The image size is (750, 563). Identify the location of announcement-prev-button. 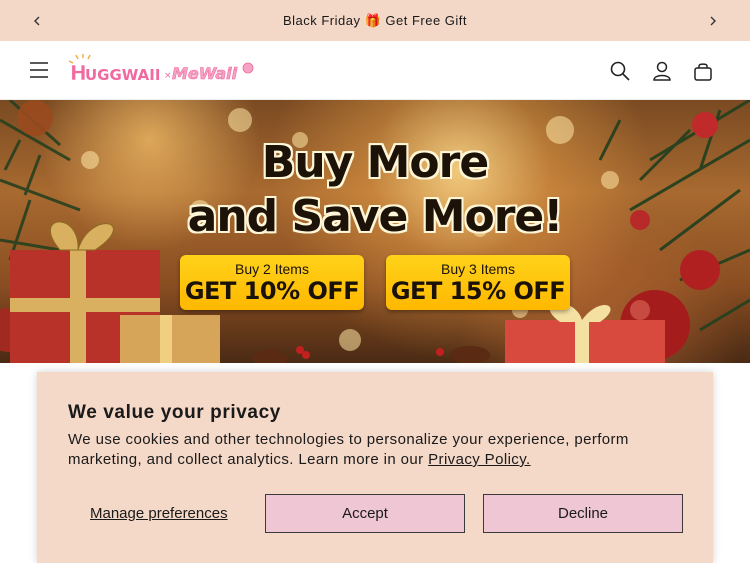
(37, 20).